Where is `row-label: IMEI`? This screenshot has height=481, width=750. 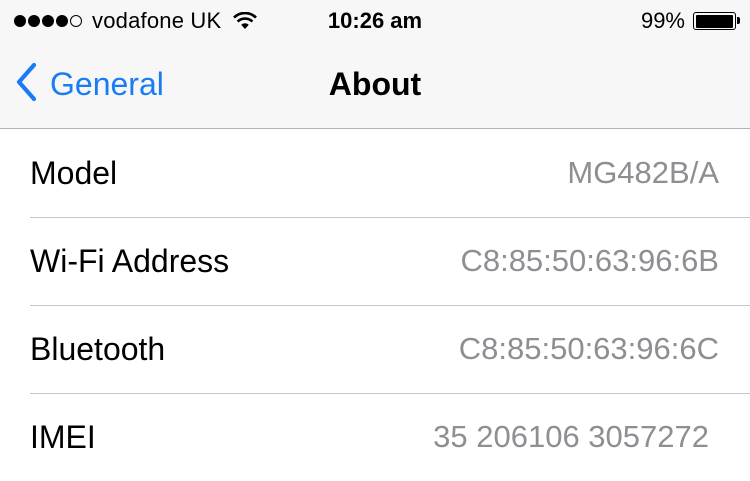
row-label: IMEI is located at coordinates (63, 436).